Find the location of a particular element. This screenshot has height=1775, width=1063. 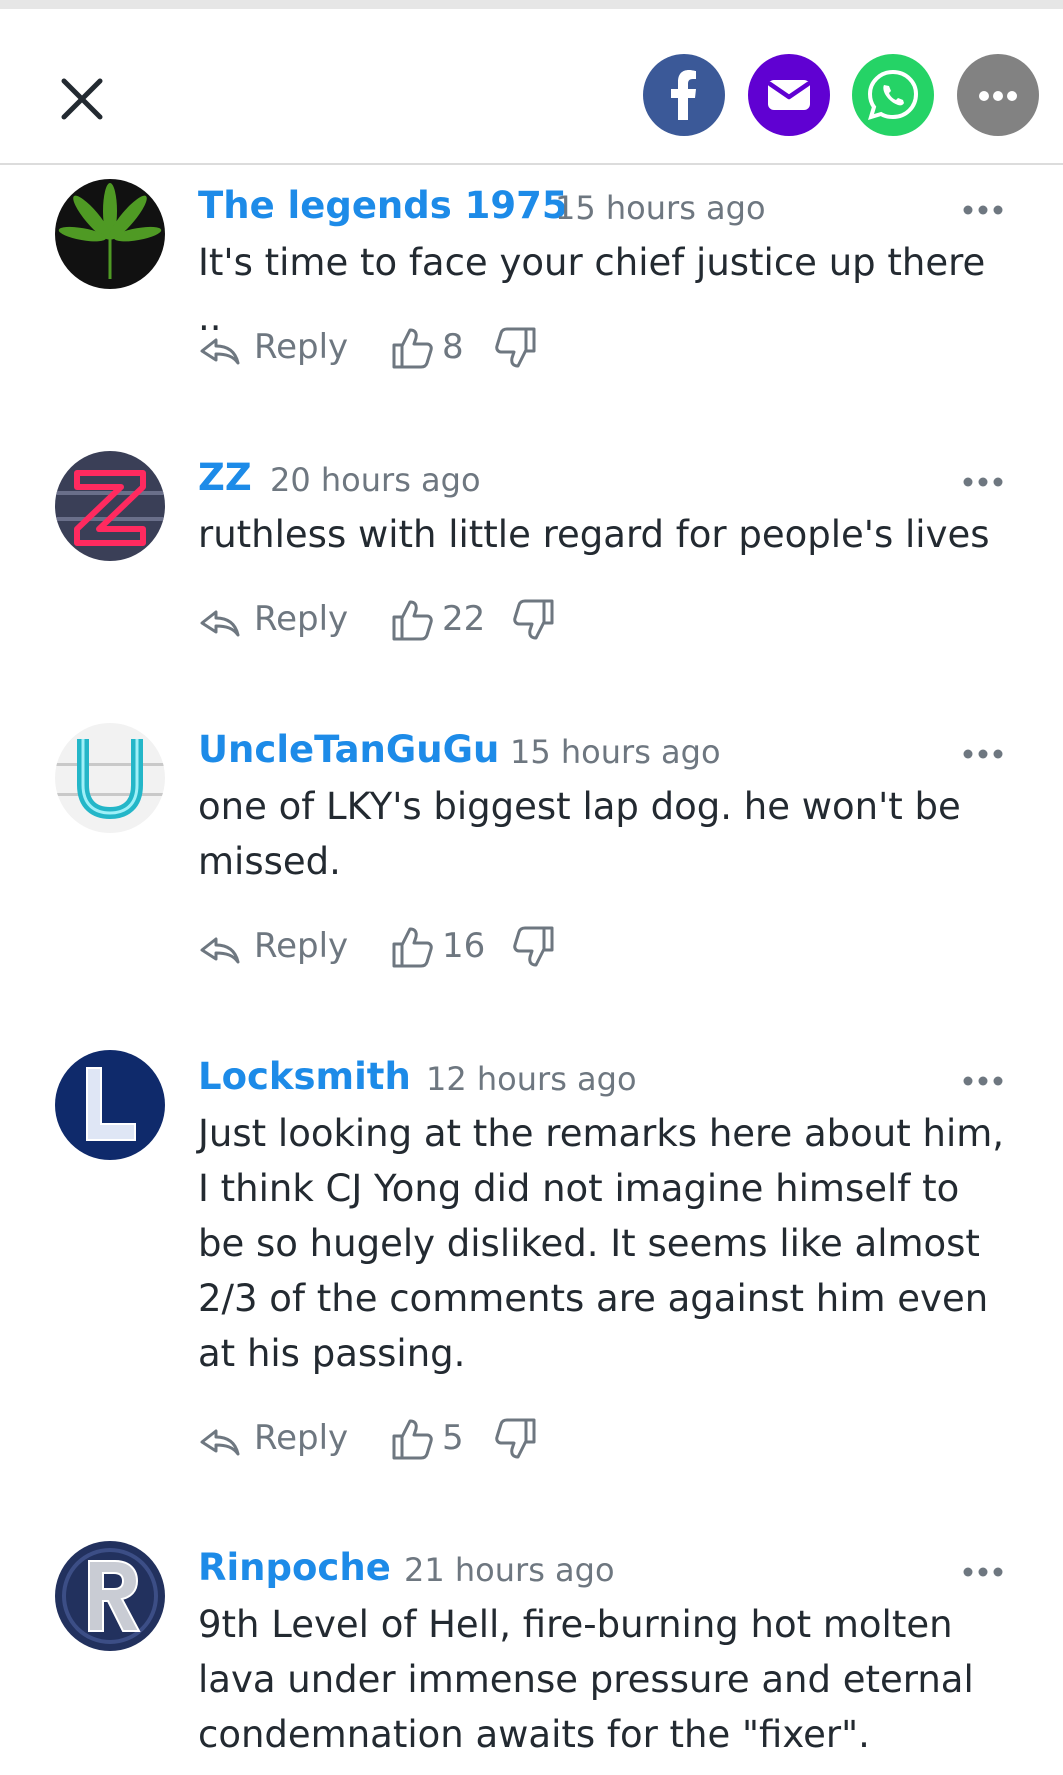

comment-text-line: missed. is located at coordinates (269, 861).